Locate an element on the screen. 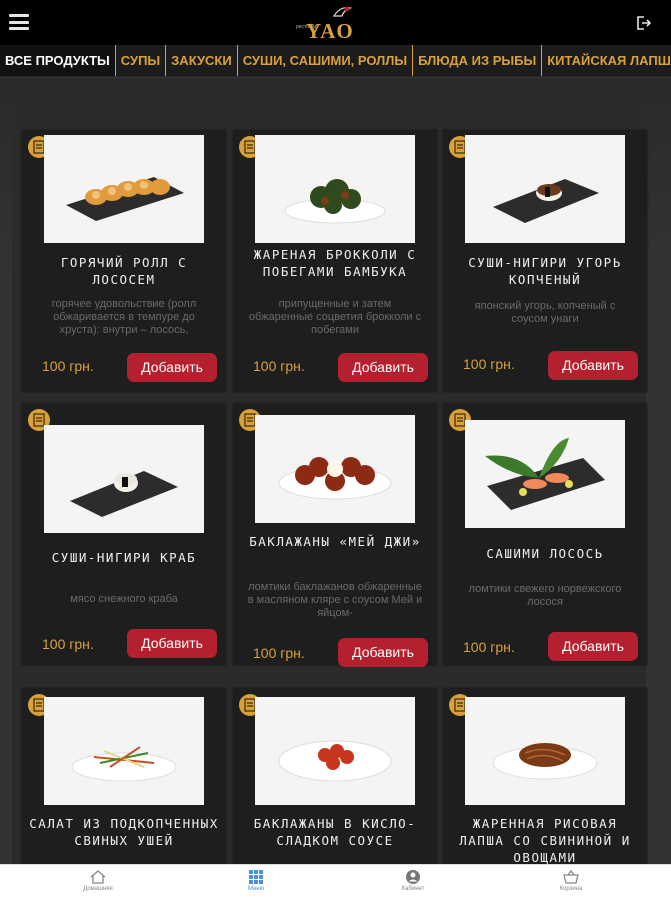  bottom-navigation: Домашняя Меню Кабинет Корзина is located at coordinates (335, 882).